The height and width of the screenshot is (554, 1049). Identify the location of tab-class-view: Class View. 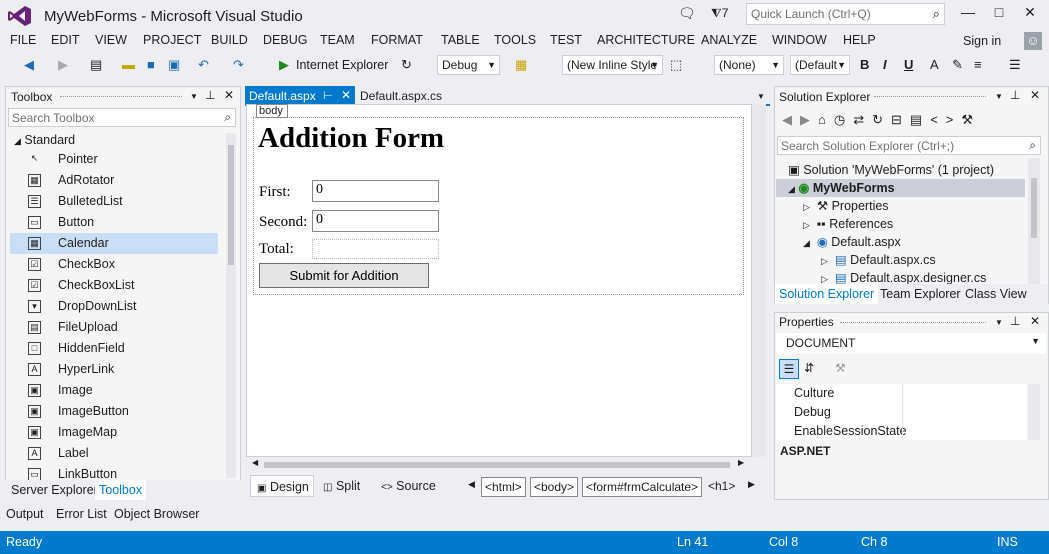
(996, 294).